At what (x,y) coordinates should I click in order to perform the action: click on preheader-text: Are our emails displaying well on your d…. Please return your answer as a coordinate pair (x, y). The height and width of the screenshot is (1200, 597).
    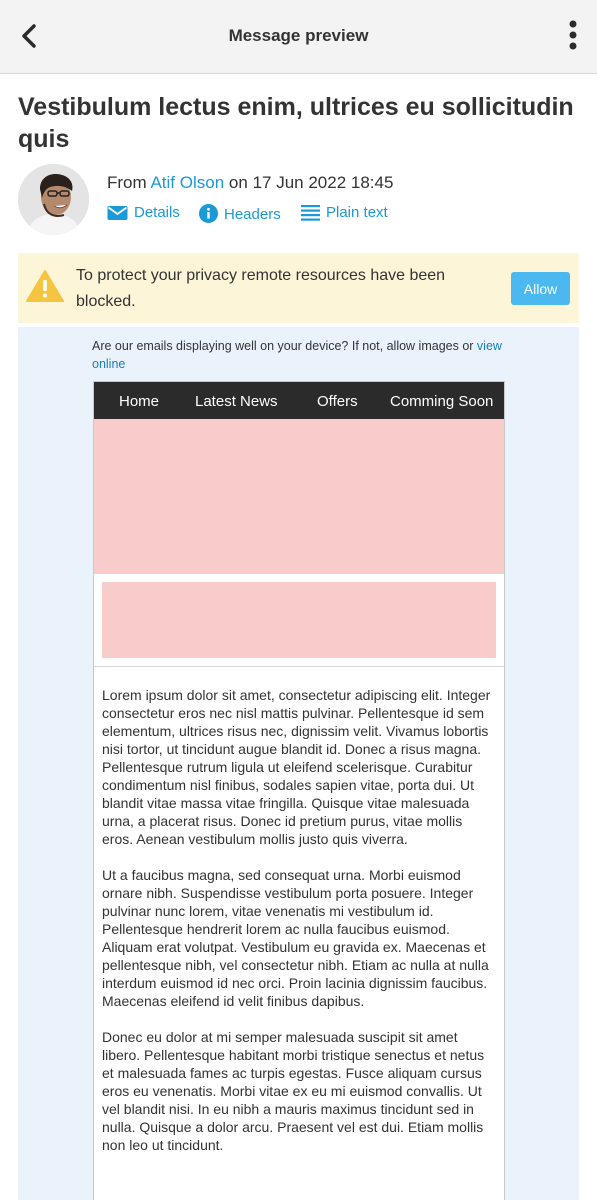
    Looking at the image, I should click on (283, 346).